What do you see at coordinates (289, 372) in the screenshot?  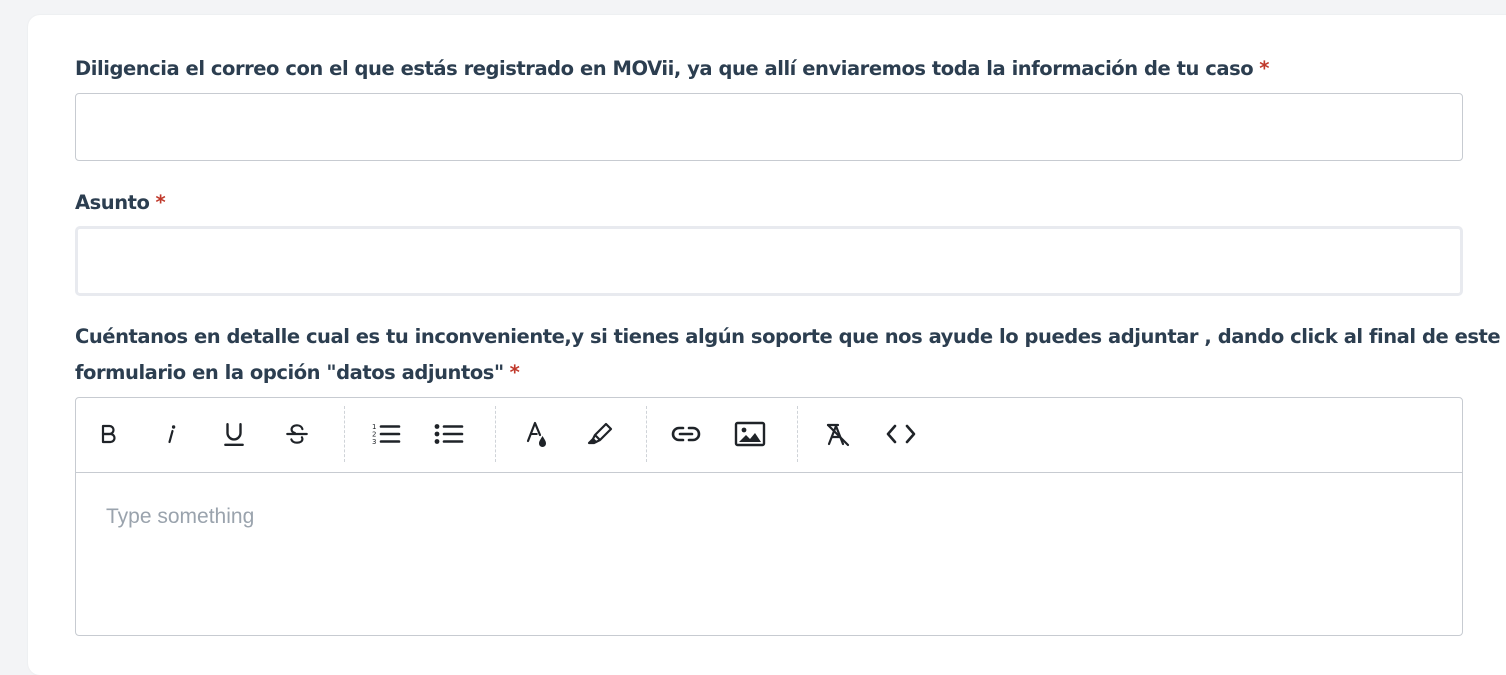 I see `description-label-text: formulario en la opción "datos adjuntos"` at bounding box center [289, 372].